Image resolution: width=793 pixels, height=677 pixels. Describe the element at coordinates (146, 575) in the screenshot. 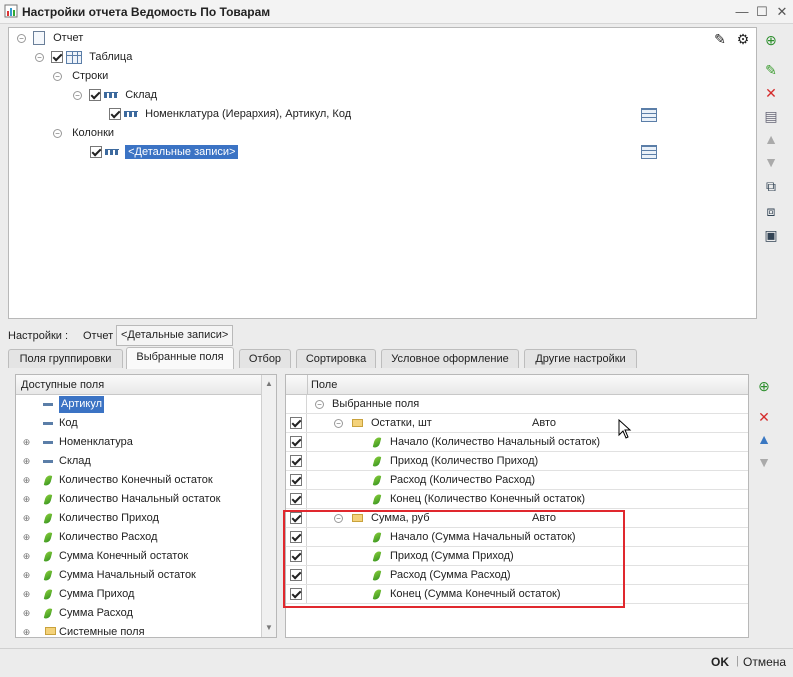

I see `available-field-row: ⊕ Сумма Начальный остаток` at that location.